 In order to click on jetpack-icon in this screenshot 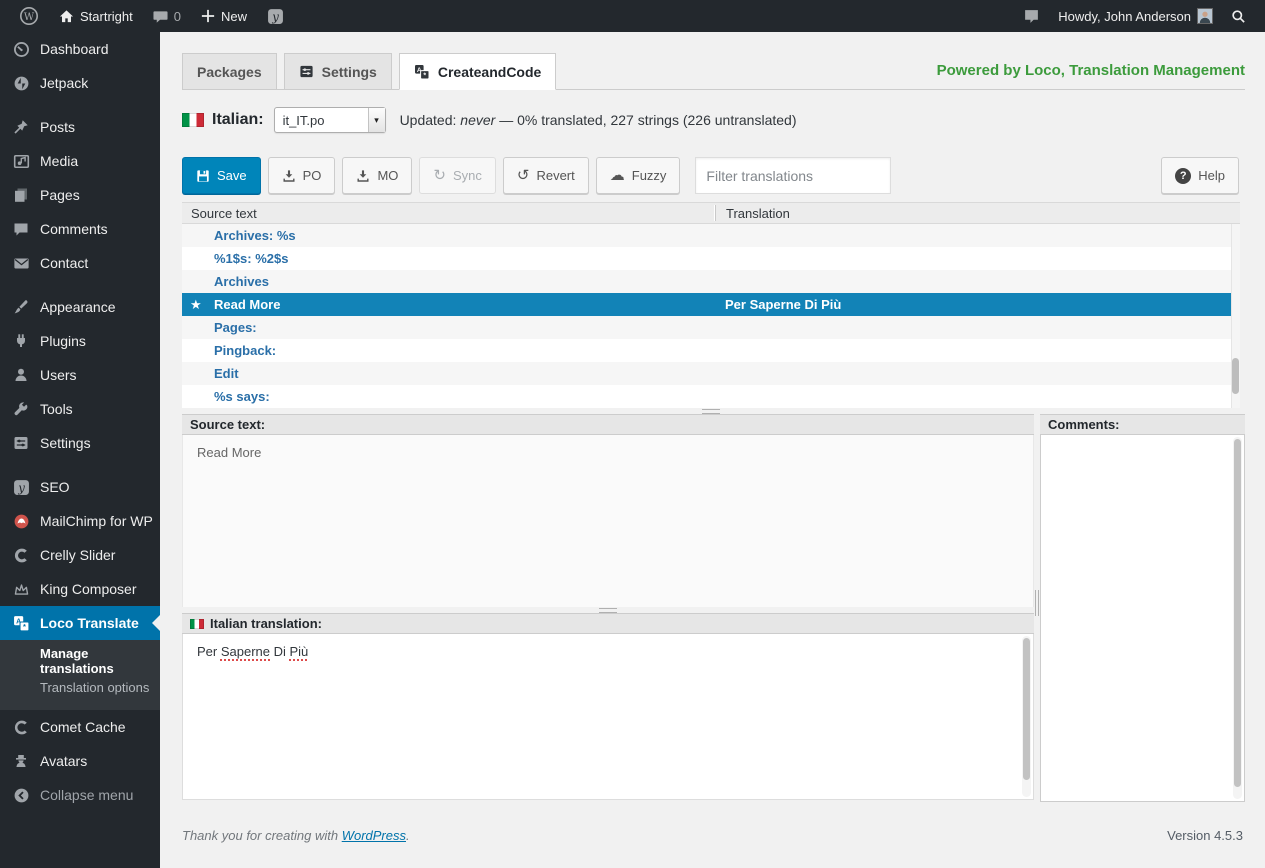, I will do `click(21, 83)`.